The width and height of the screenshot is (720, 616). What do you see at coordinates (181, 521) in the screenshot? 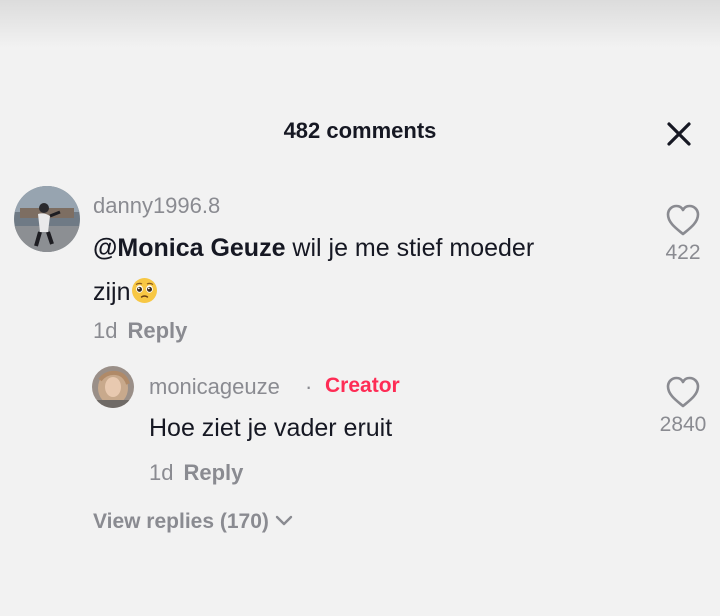
I see `view-replies-label: View replies (170)` at bounding box center [181, 521].